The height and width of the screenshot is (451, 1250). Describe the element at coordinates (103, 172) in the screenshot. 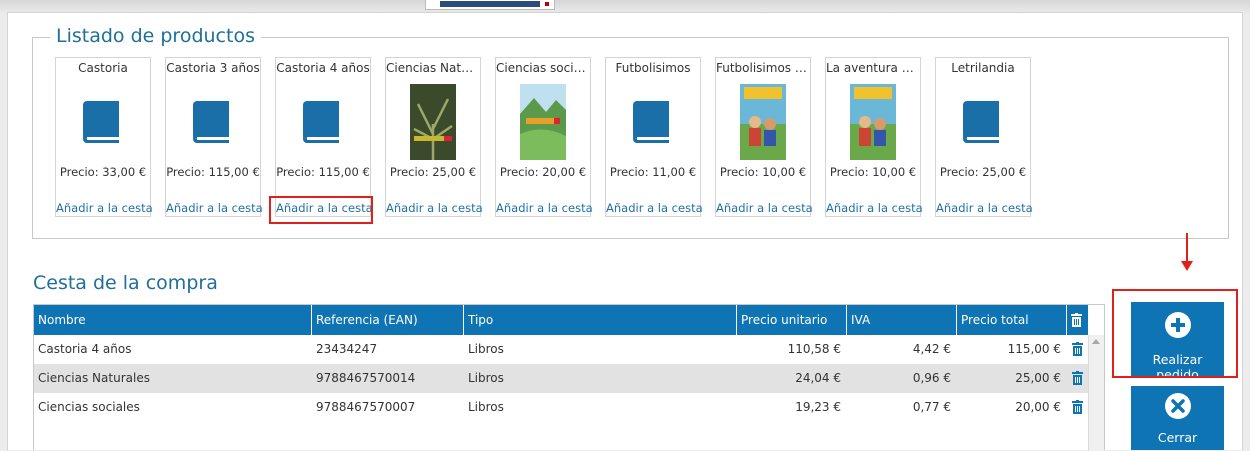

I see `product-price: Precio: 33,00 €` at that location.